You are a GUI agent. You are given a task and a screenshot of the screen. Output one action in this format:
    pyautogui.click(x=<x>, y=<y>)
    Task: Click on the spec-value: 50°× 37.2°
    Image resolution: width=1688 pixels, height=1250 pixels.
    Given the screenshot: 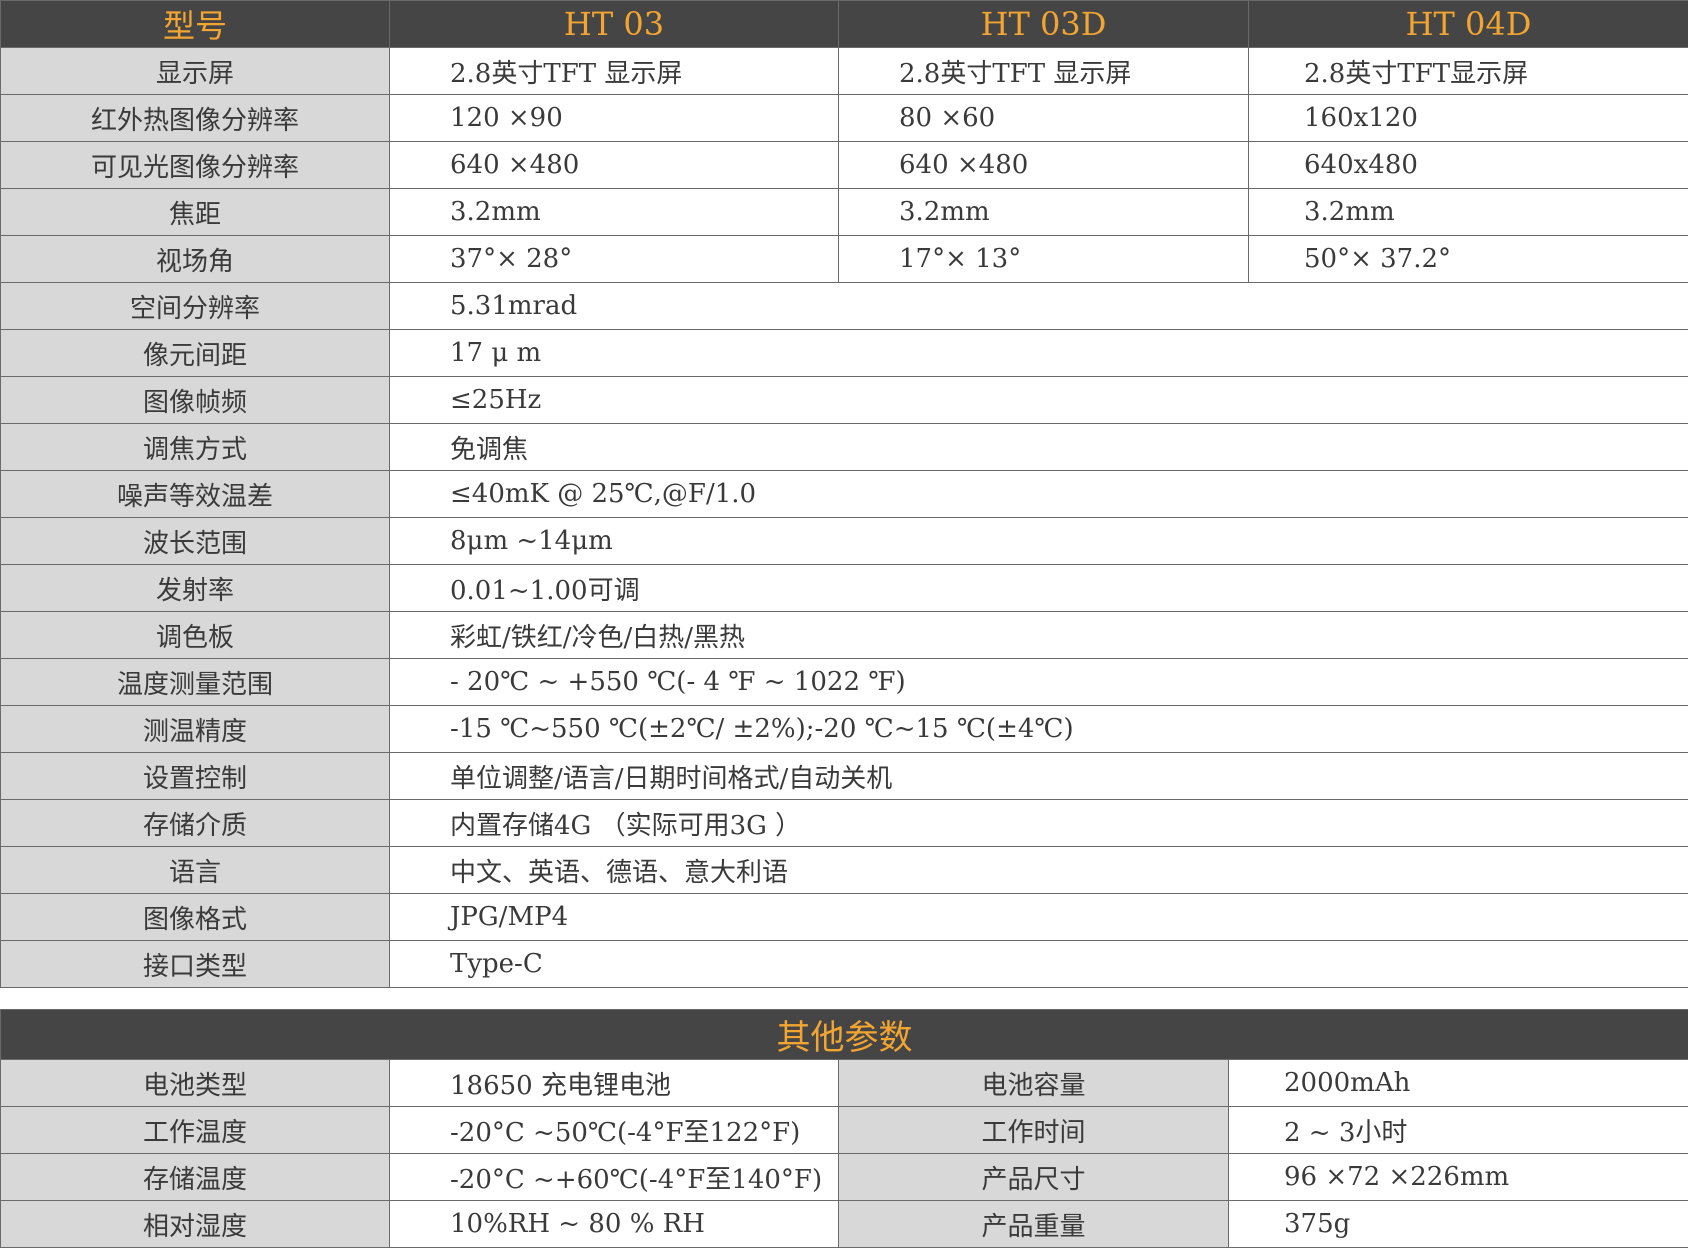 What is the action you would take?
    pyautogui.click(x=1468, y=259)
    